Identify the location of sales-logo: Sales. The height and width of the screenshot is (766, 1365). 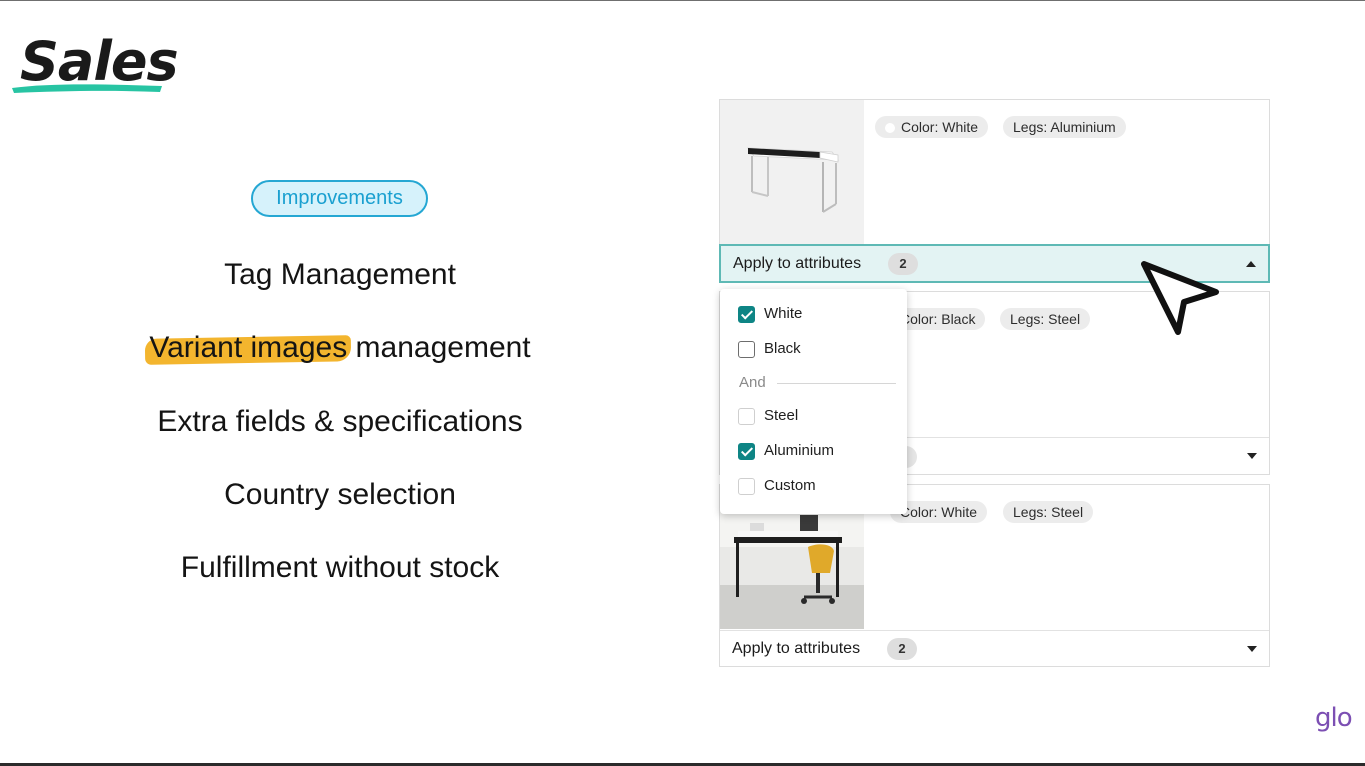
(92, 62).